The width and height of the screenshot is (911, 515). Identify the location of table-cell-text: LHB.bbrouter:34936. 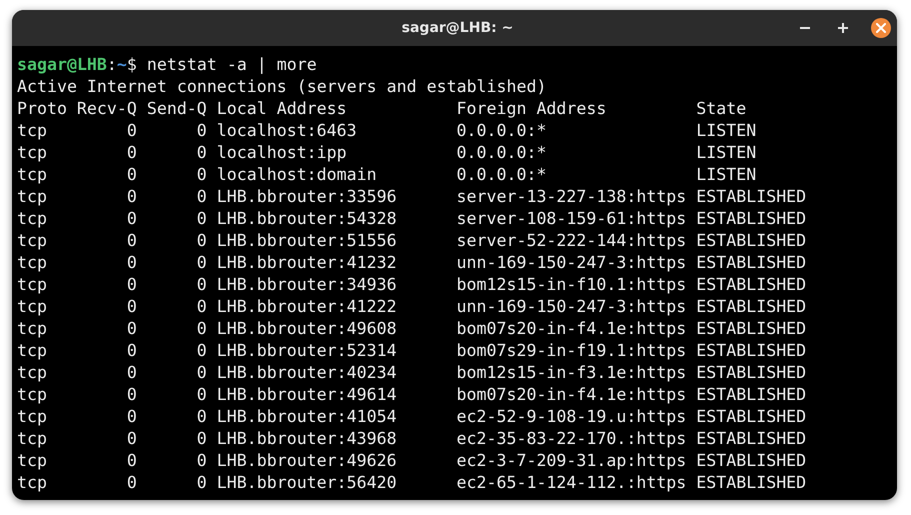
(307, 285).